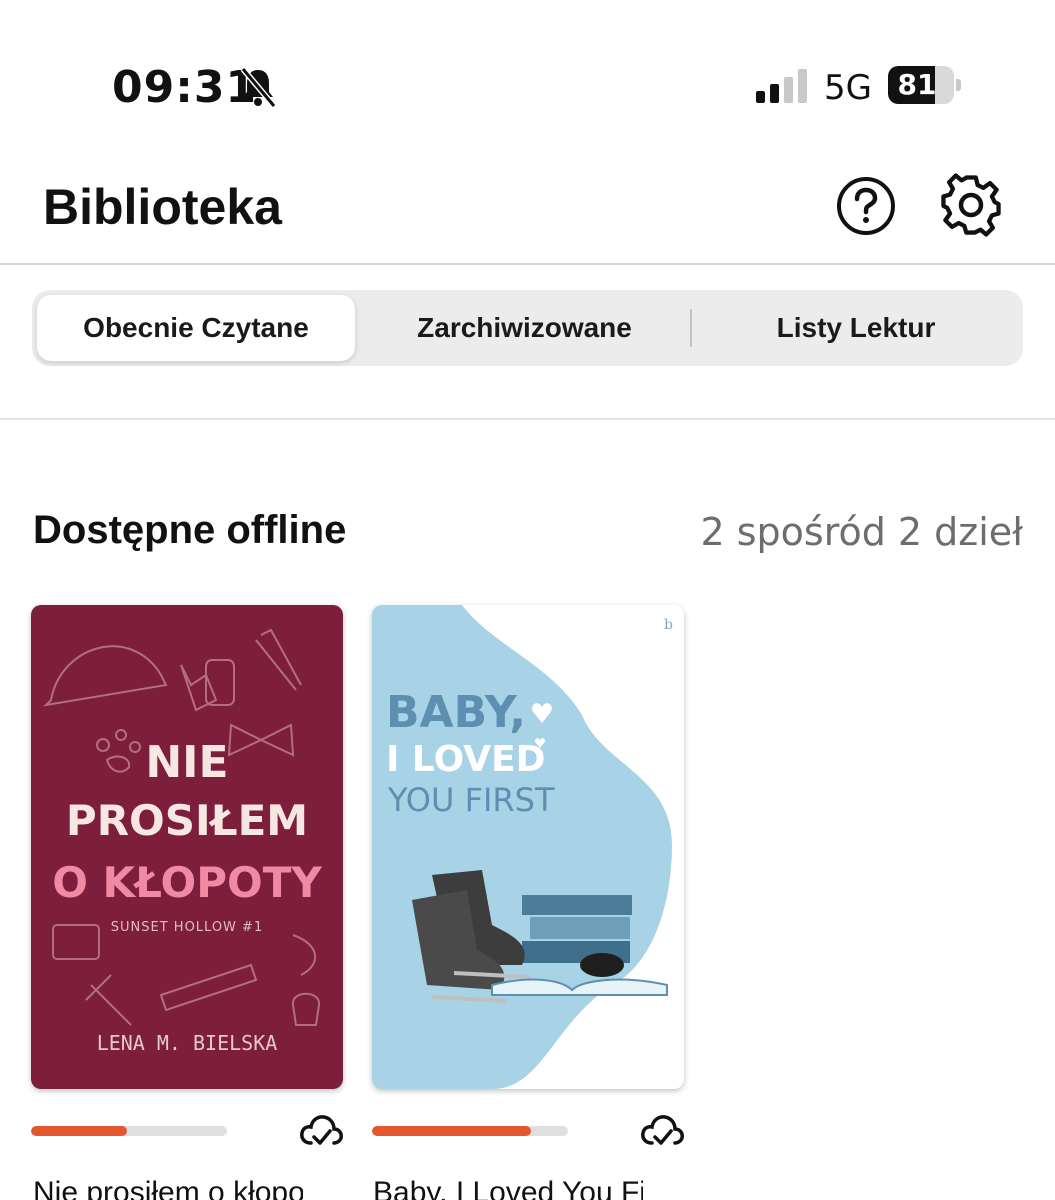 The height and width of the screenshot is (1200, 1055). What do you see at coordinates (456, 712) in the screenshot?
I see `cover-line-1: BABY,` at bounding box center [456, 712].